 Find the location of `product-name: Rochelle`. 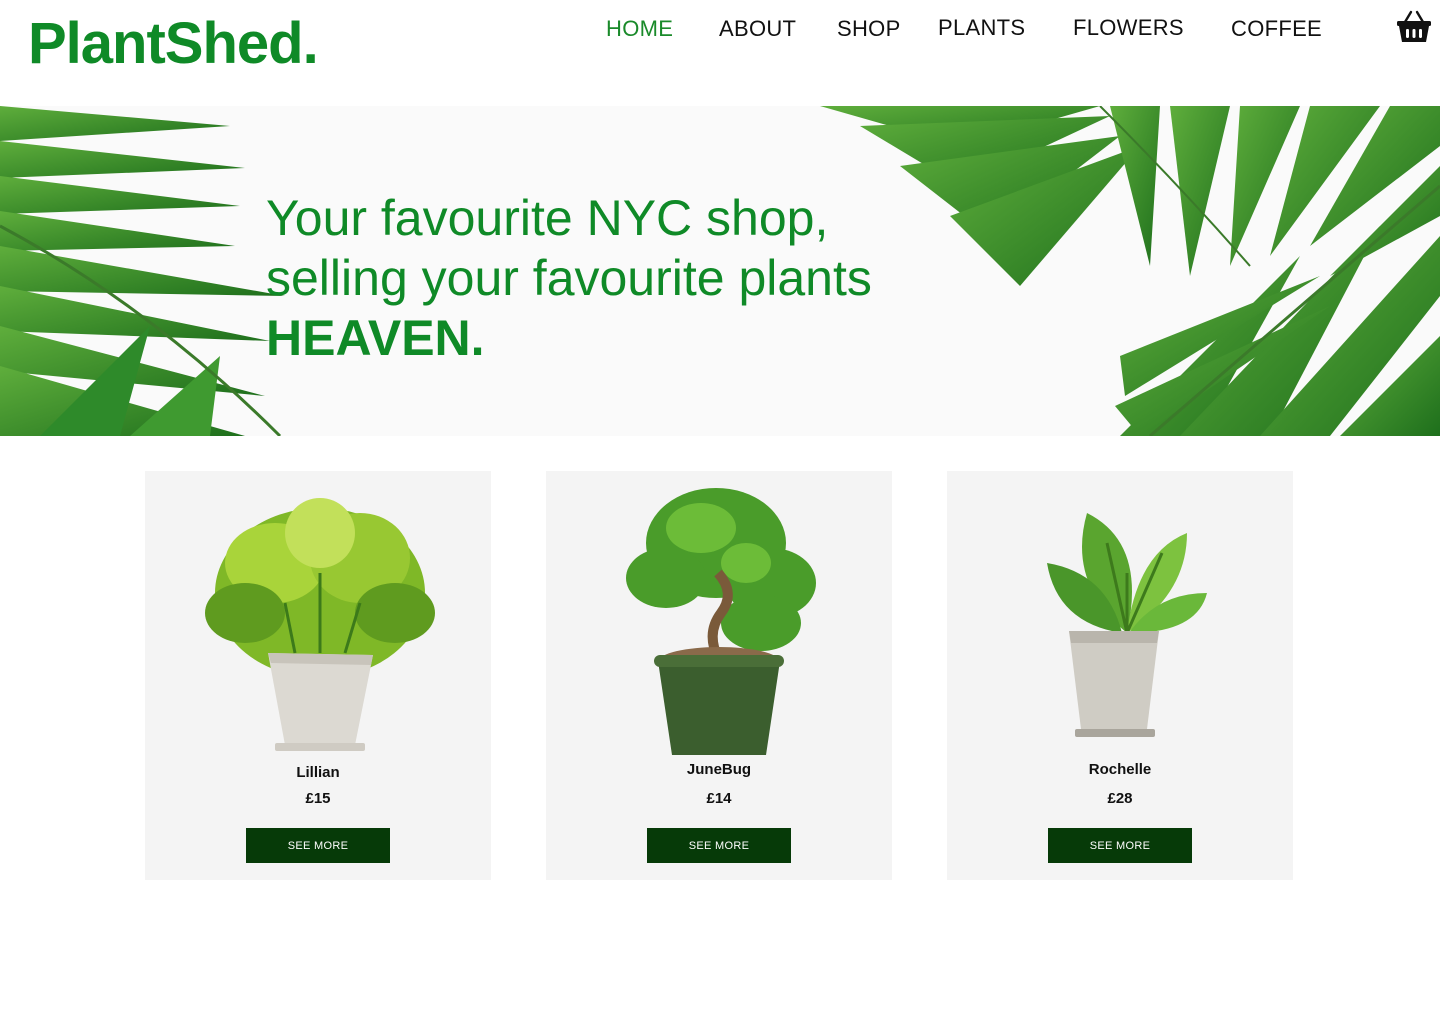

product-name: Rochelle is located at coordinates (1120, 769).